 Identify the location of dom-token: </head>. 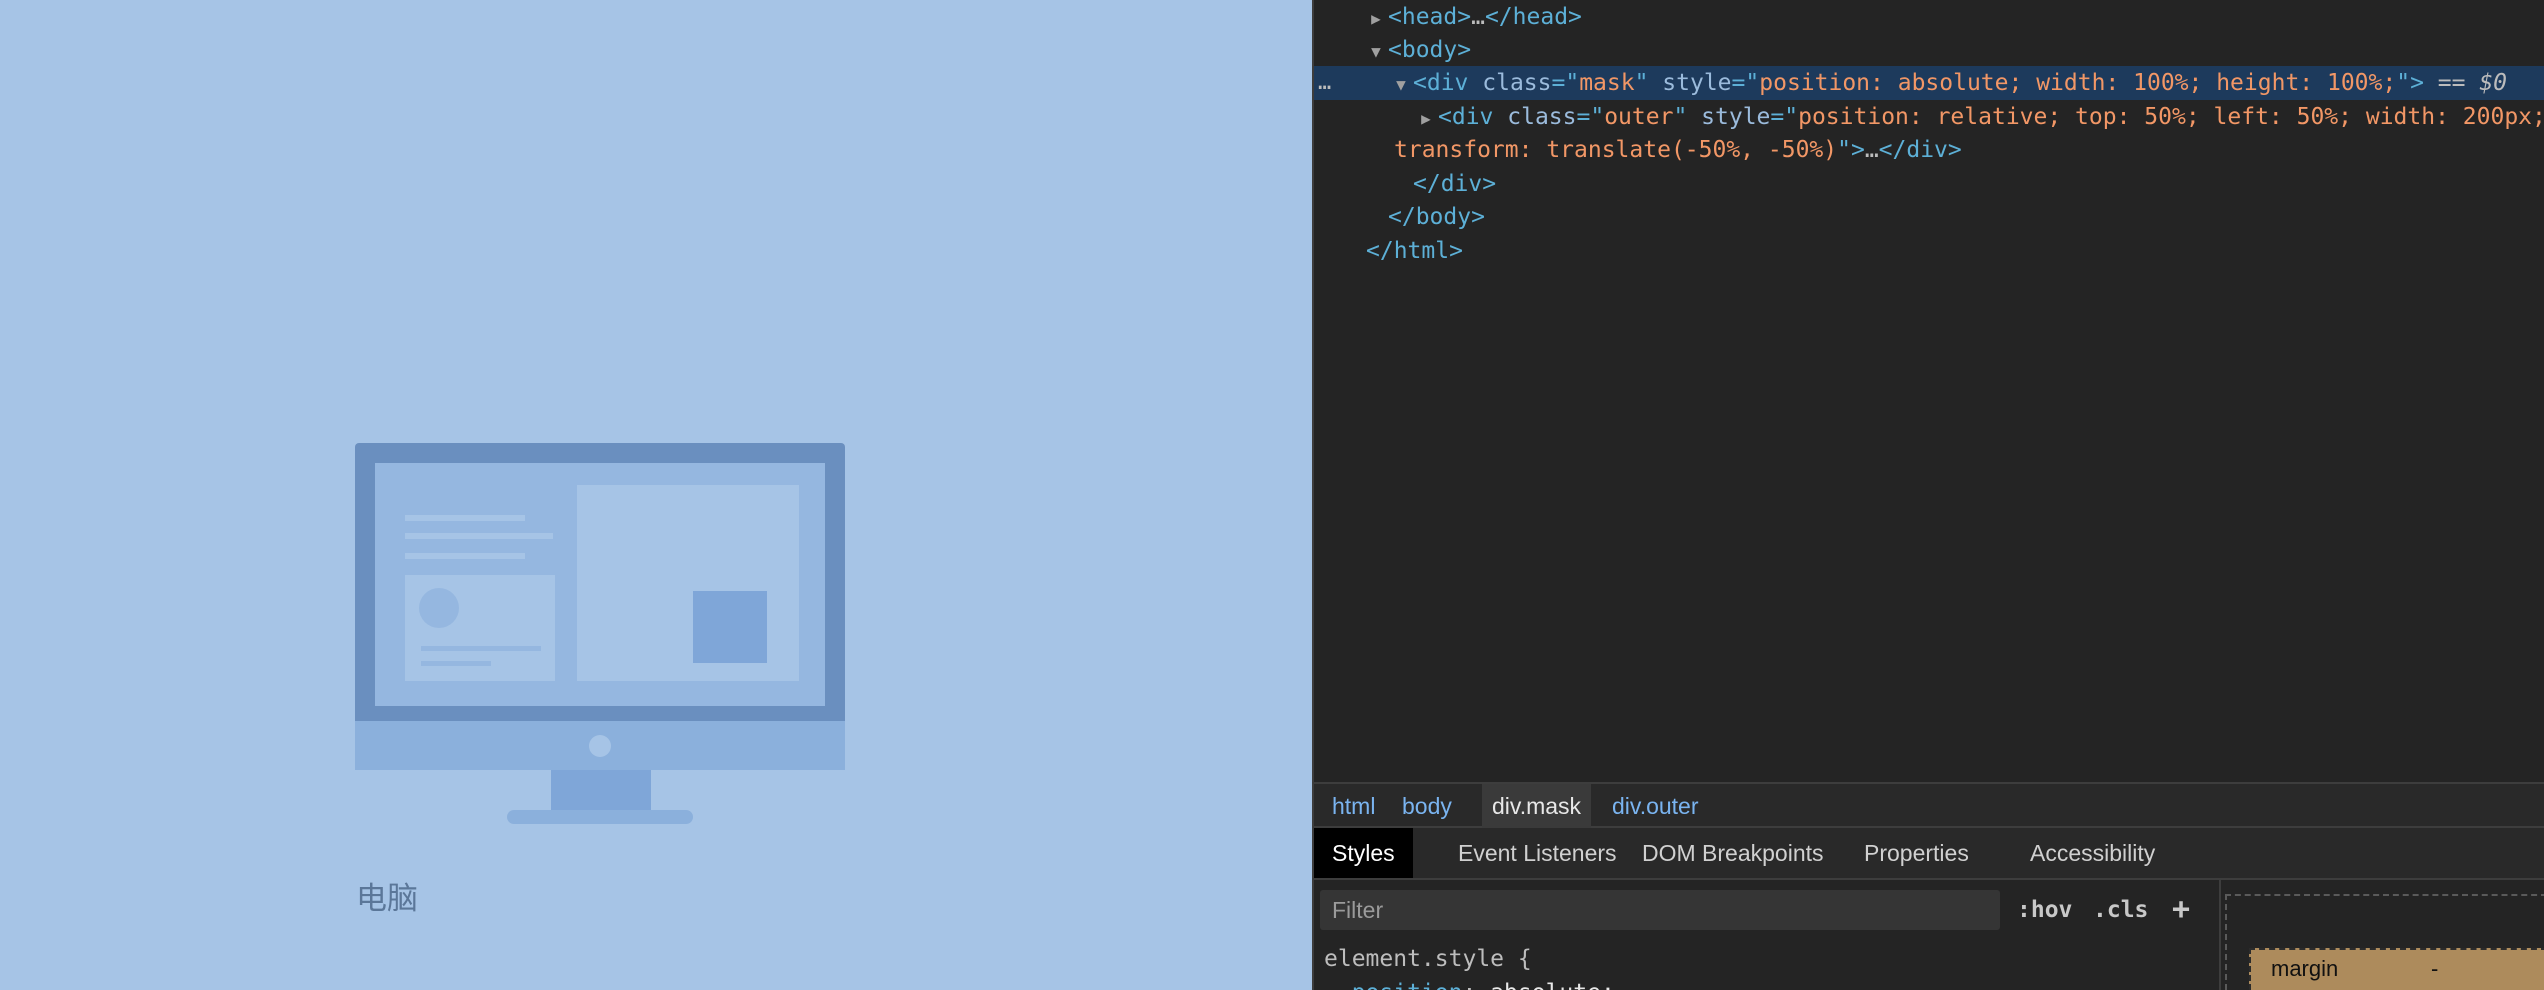
(1533, 17).